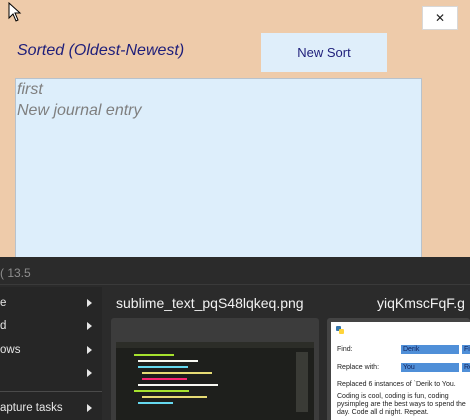 Image resolution: width=470 pixels, height=420 pixels. I want to click on mouse-cursor-icon, so click(15, 12).